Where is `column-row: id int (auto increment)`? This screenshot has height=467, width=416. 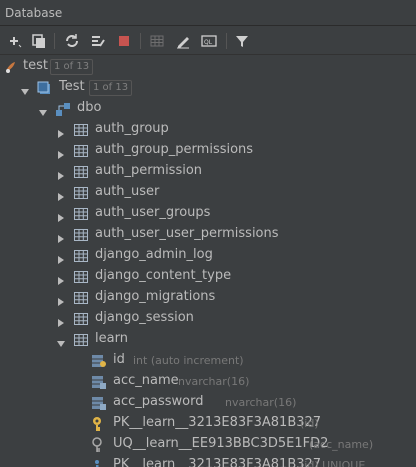
column-row: id int (auto increment) is located at coordinates (208, 360).